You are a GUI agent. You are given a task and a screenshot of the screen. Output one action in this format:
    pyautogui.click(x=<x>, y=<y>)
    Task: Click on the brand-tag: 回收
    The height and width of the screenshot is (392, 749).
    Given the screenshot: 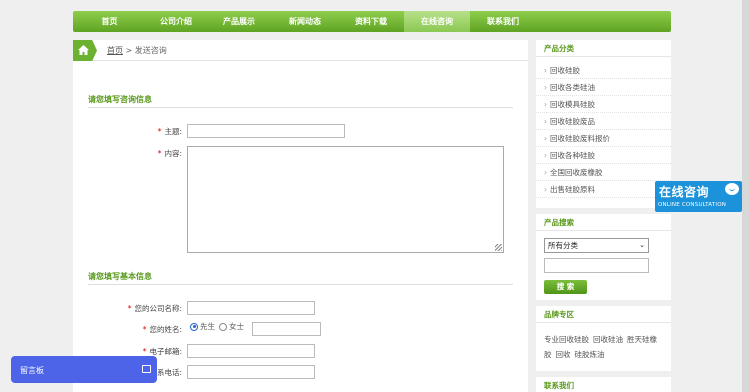 What is the action you would take?
    pyautogui.click(x=563, y=354)
    